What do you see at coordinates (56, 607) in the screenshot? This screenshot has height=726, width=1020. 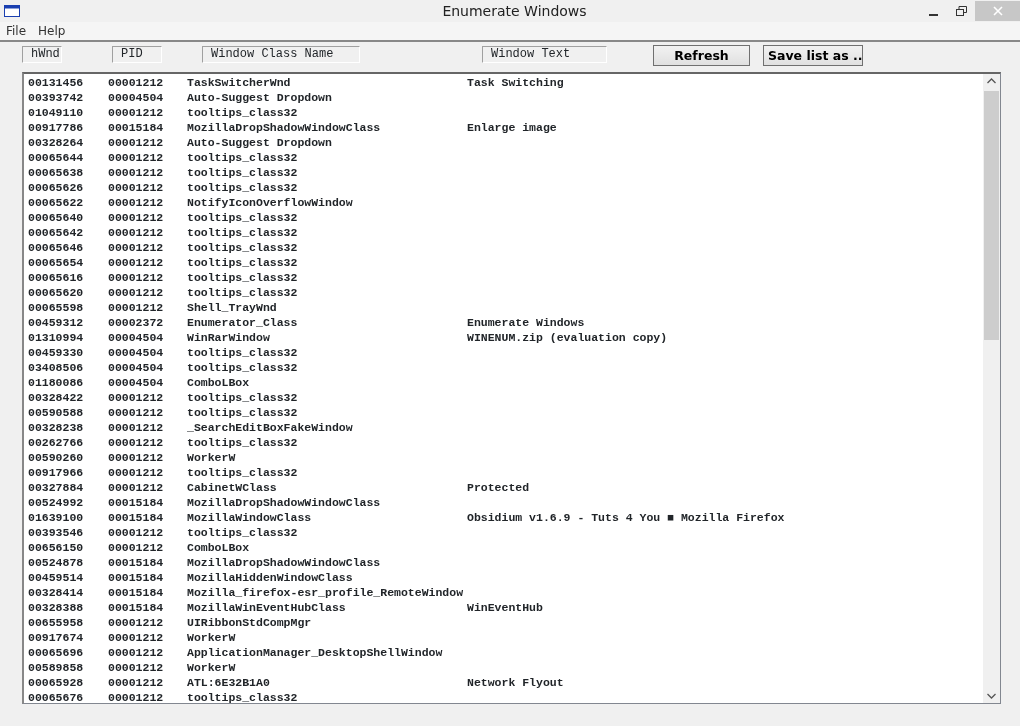 I see `list-cell-text: 00328388` at bounding box center [56, 607].